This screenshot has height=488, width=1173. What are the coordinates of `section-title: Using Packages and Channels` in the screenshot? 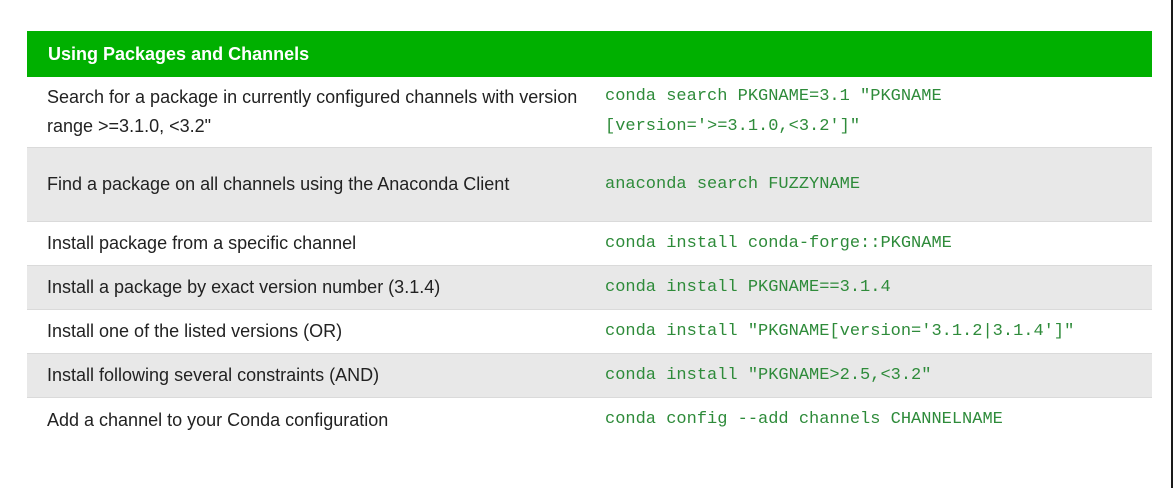 It's located at (179, 53).